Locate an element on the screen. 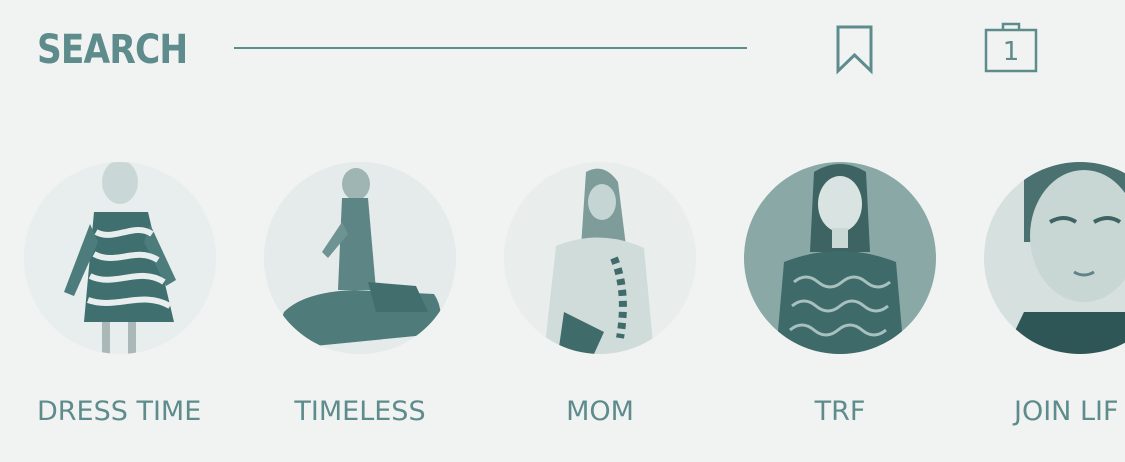 This screenshot has height=462, width=1125. shopping-bag-button: 1 is located at coordinates (1011, 47).